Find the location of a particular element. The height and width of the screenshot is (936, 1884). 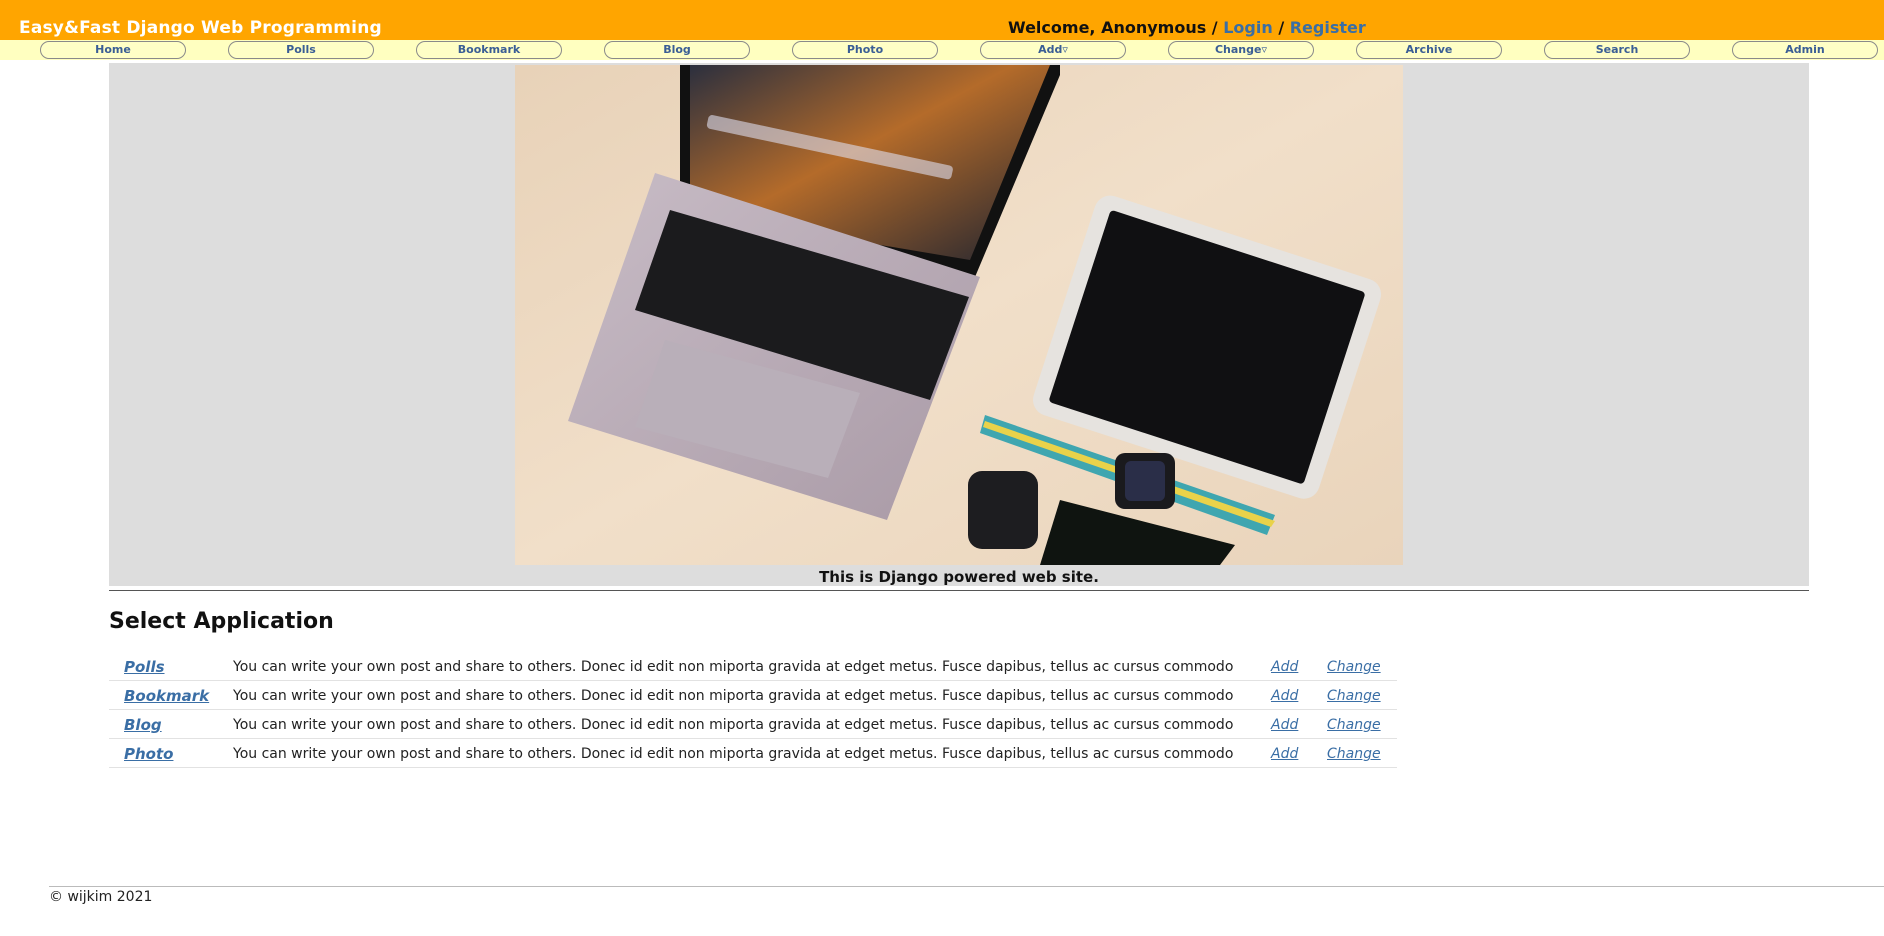

app-name-link: Blog is located at coordinates (143, 725).